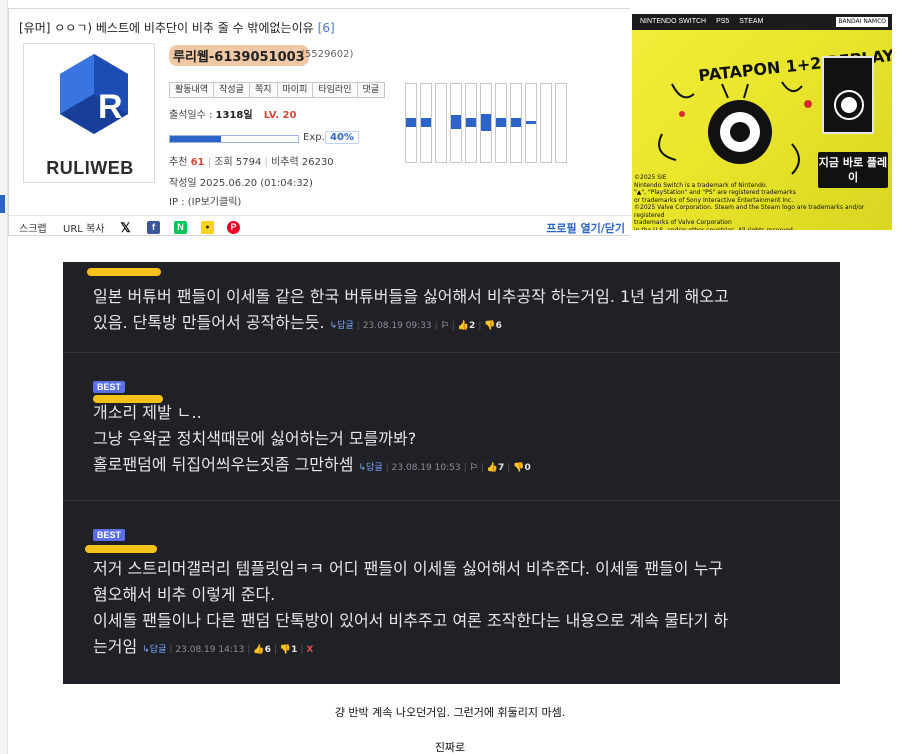  I want to click on user-nickname: 루리웹-6139051003, so click(239, 55).